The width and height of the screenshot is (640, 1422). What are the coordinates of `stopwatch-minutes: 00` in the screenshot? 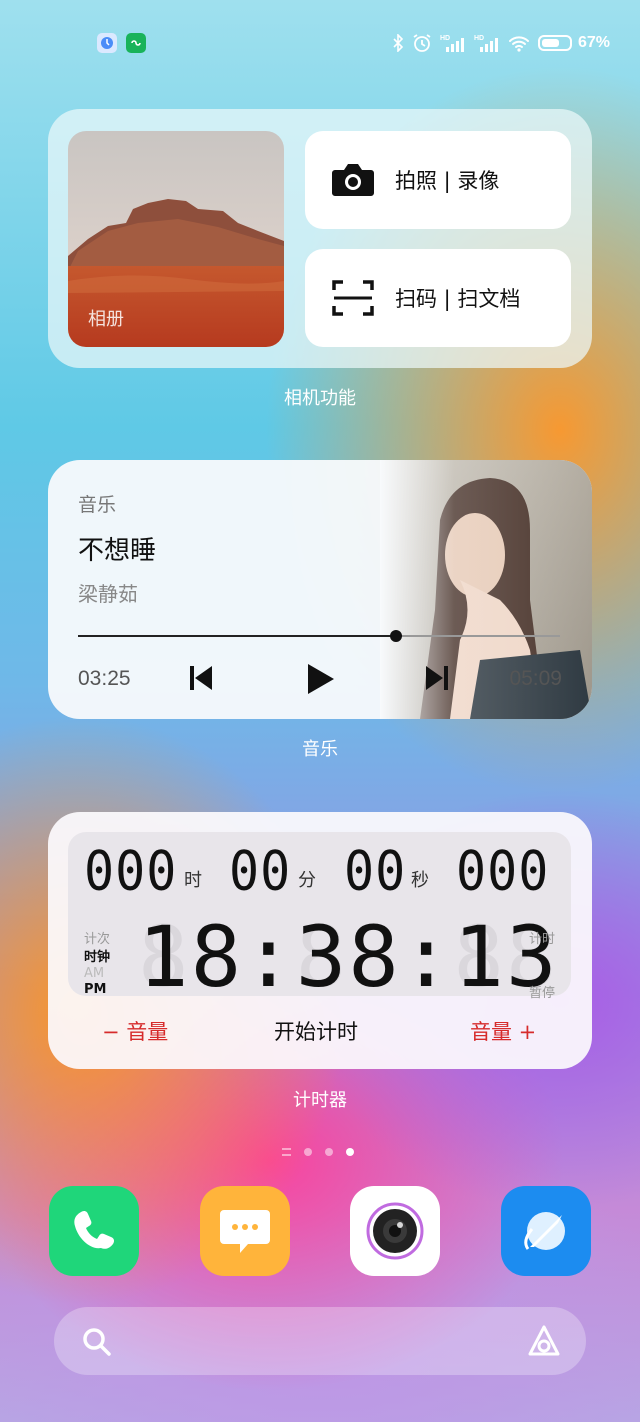 It's located at (260, 871).